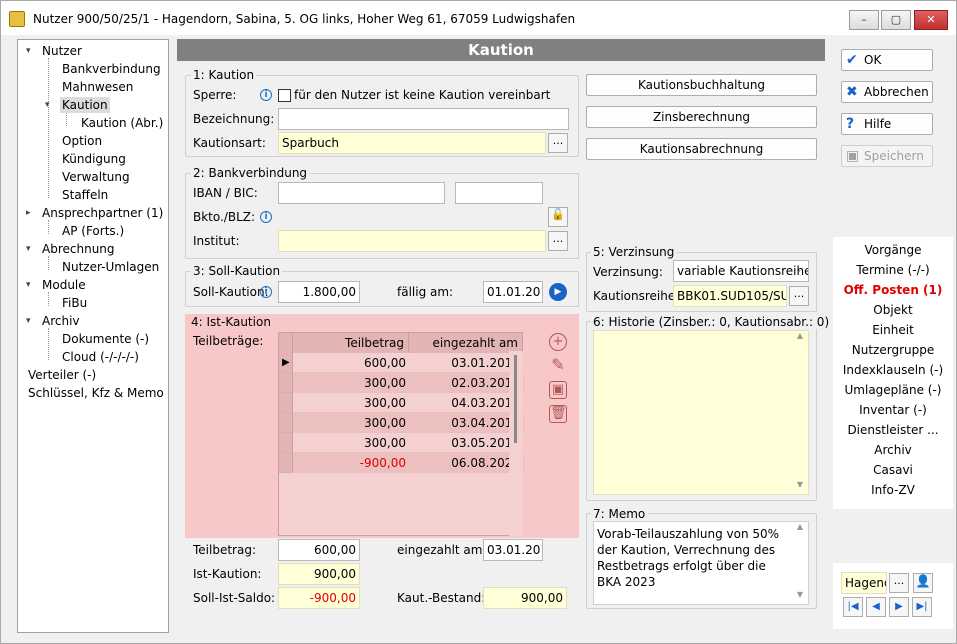  Describe the element at coordinates (102, 213) in the screenshot. I see `tree-item-ansprechpartner: Ansprechpartner (1)` at that location.